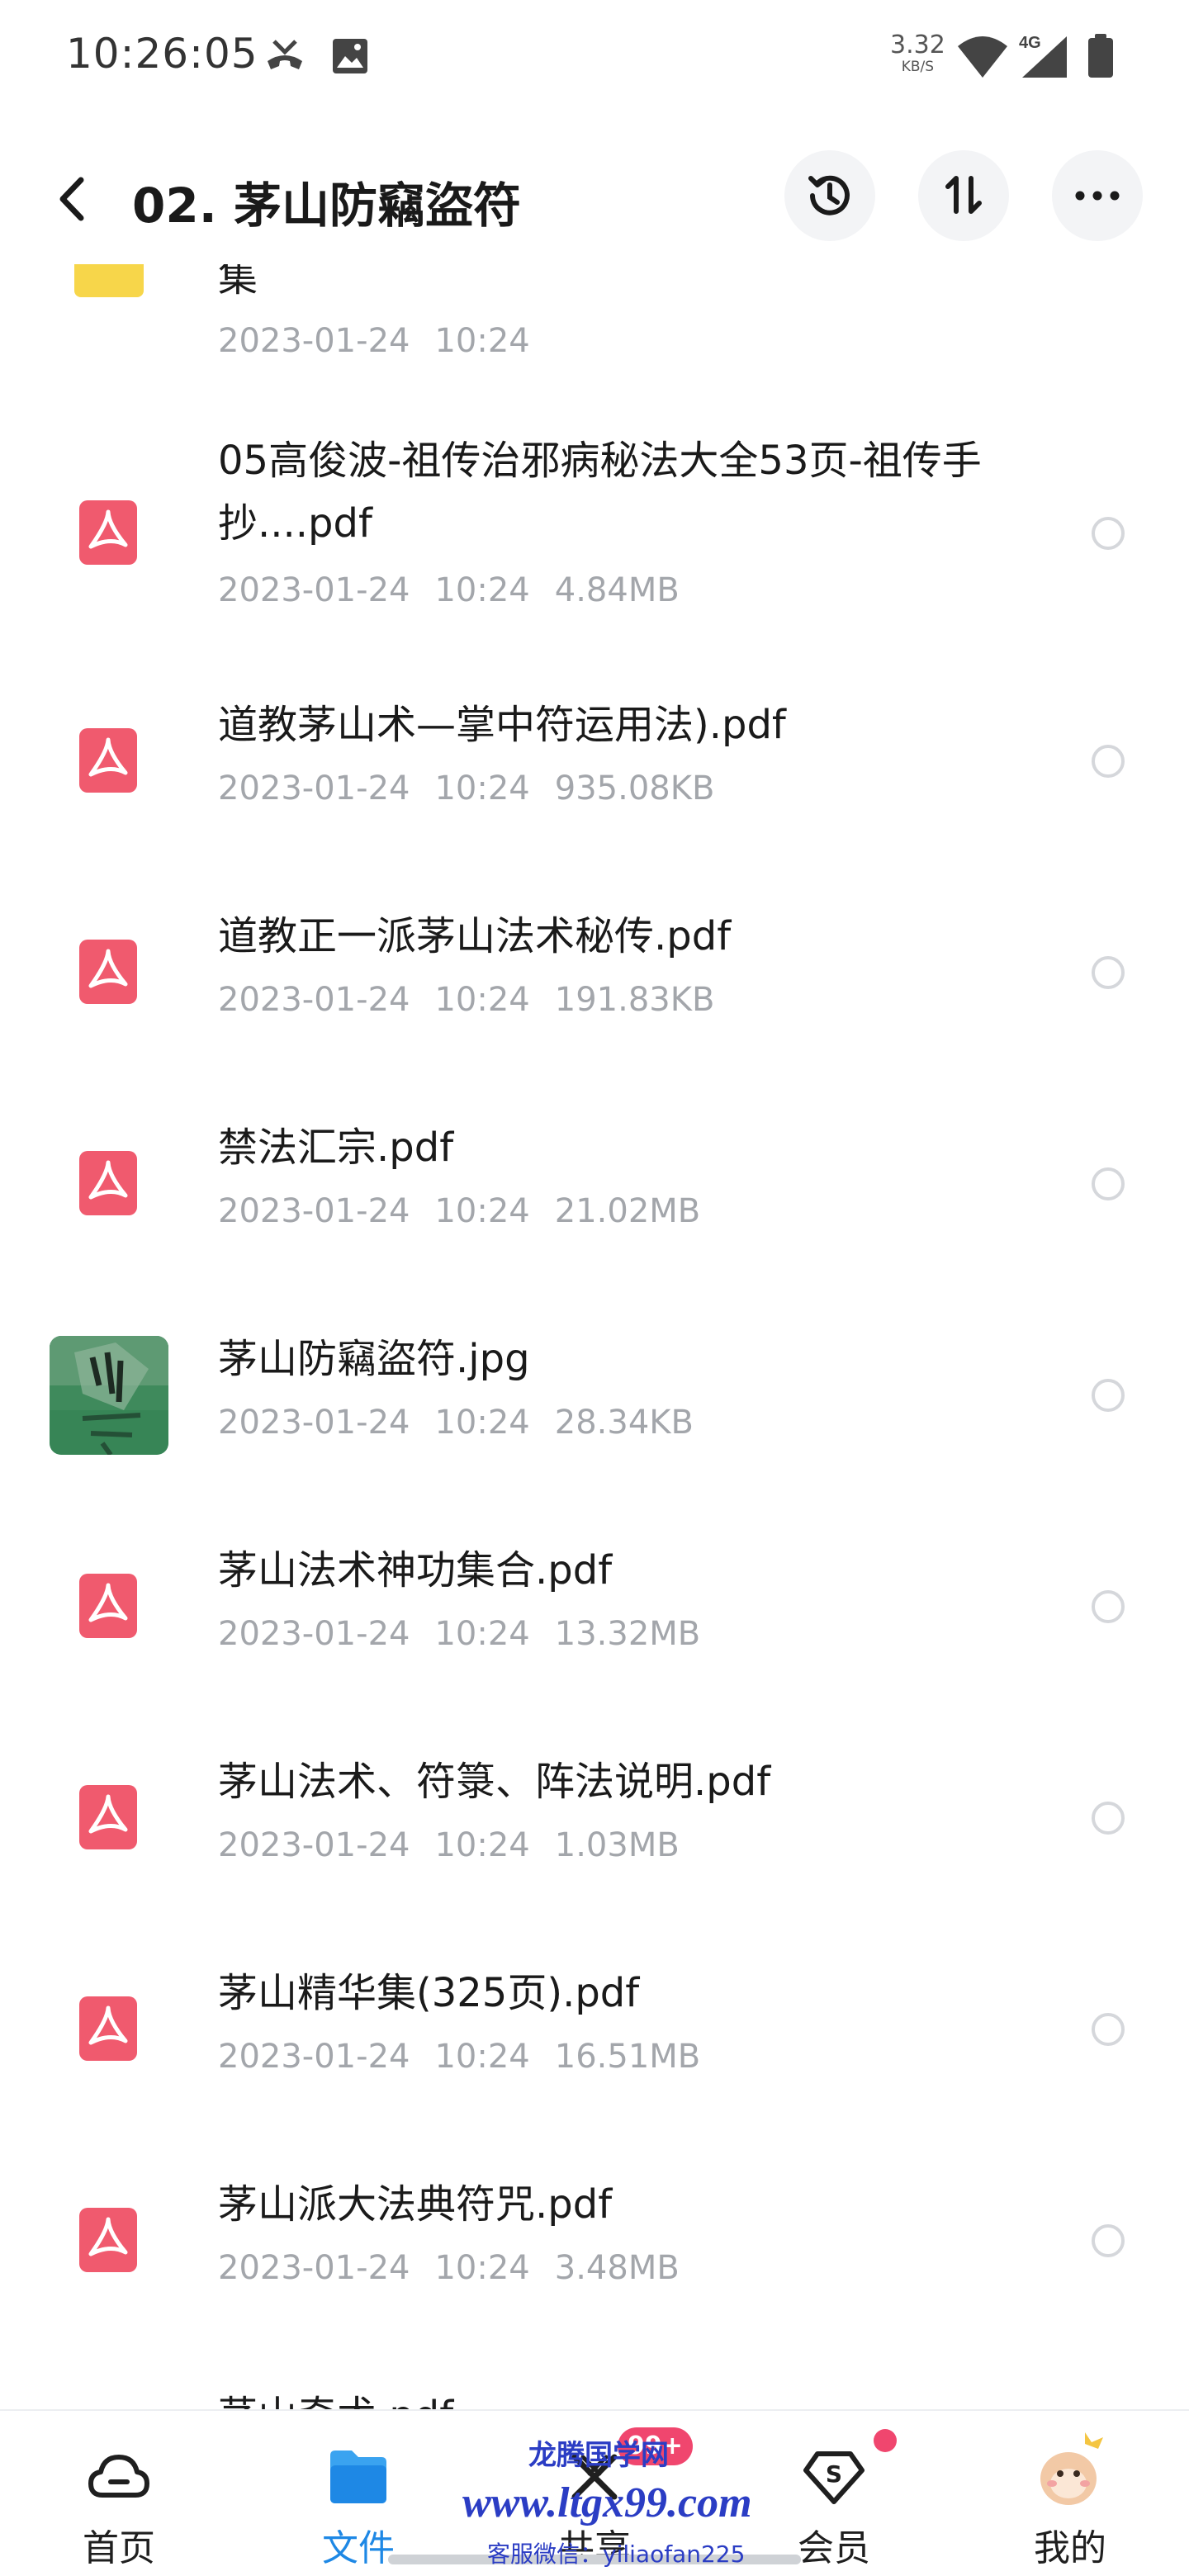 The height and width of the screenshot is (2576, 1189). I want to click on watermark-url: www.ltgx99.com, so click(607, 2502).